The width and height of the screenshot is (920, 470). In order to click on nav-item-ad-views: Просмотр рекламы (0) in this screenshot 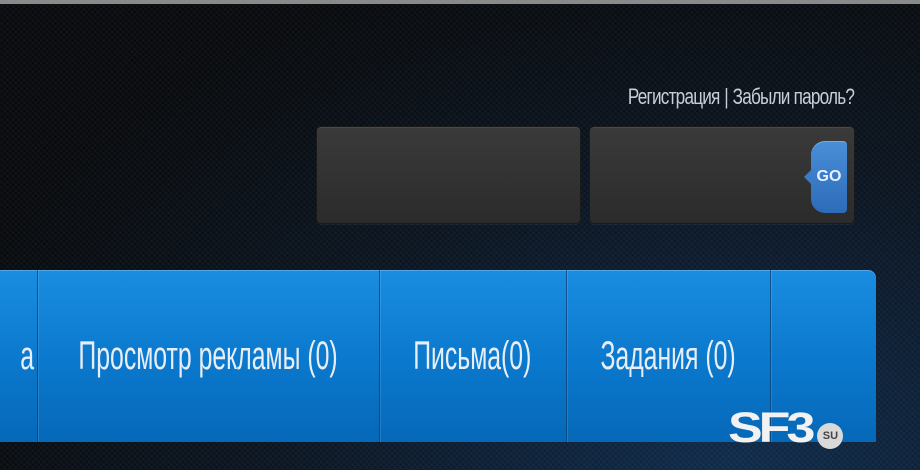, I will do `click(208, 356)`.